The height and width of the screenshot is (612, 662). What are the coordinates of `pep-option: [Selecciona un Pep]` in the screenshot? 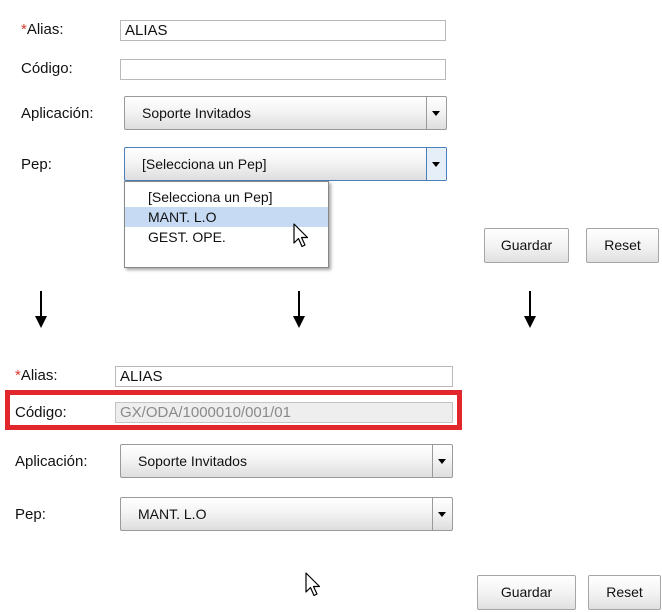 It's located at (226, 197).